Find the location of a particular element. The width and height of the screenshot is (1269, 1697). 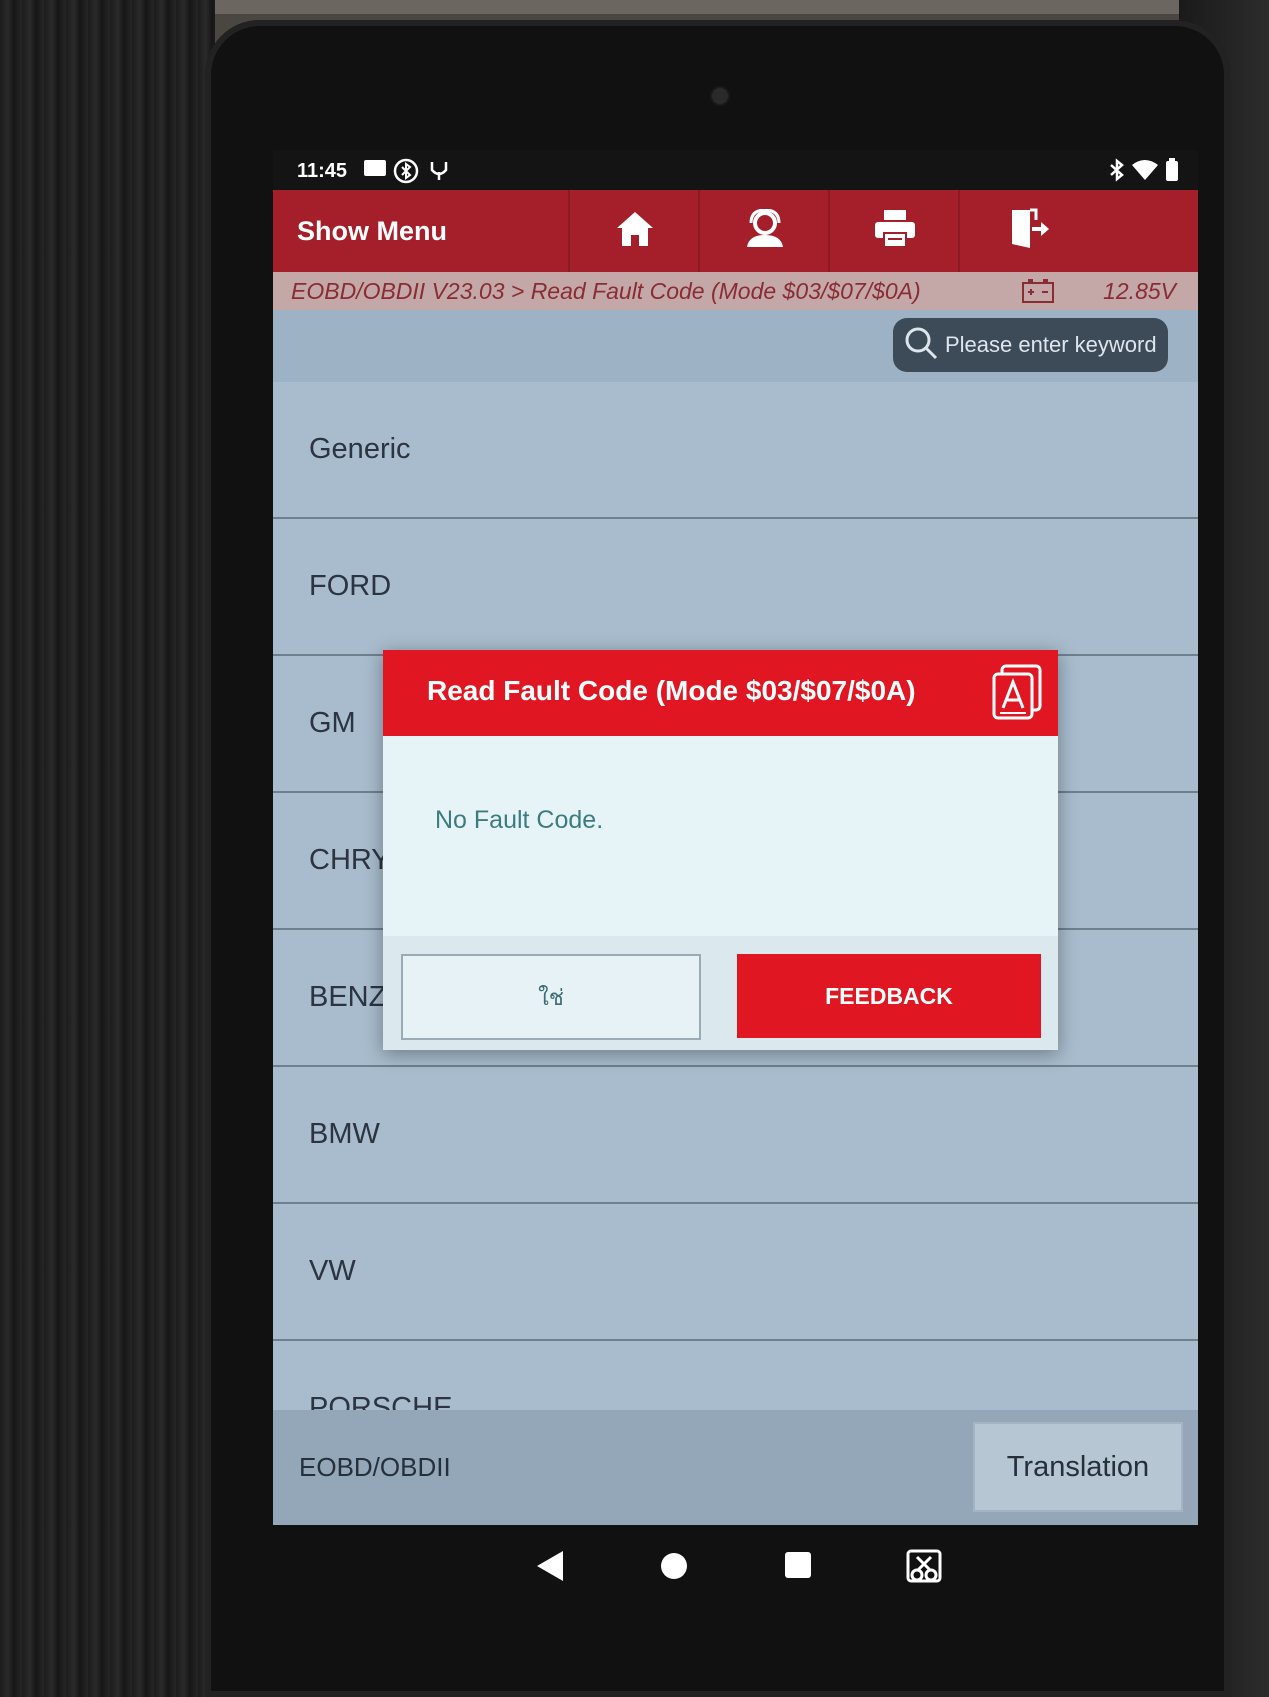

navigation-bar is located at coordinates (735, 1565).